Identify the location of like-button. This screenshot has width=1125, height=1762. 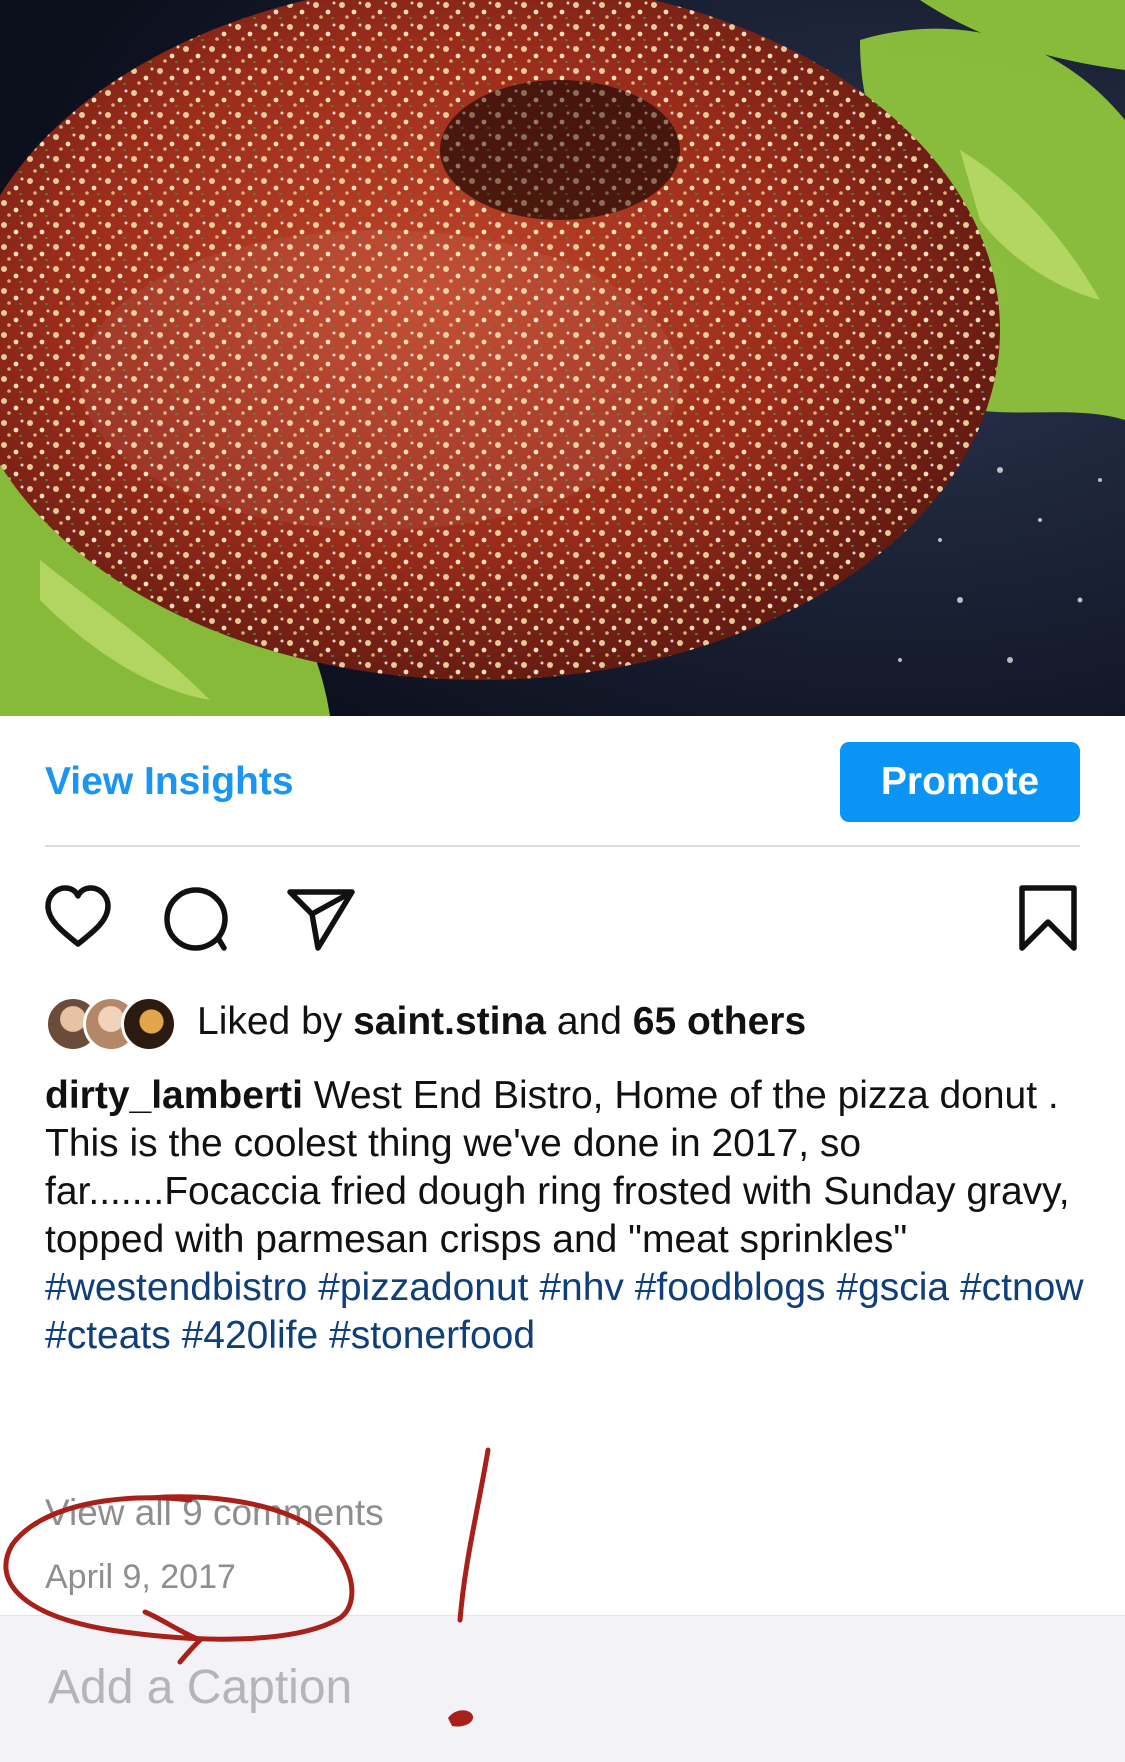
(78, 918).